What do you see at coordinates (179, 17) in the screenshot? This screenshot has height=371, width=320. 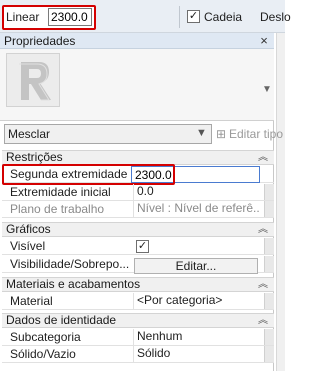 I see `options-separator` at bounding box center [179, 17].